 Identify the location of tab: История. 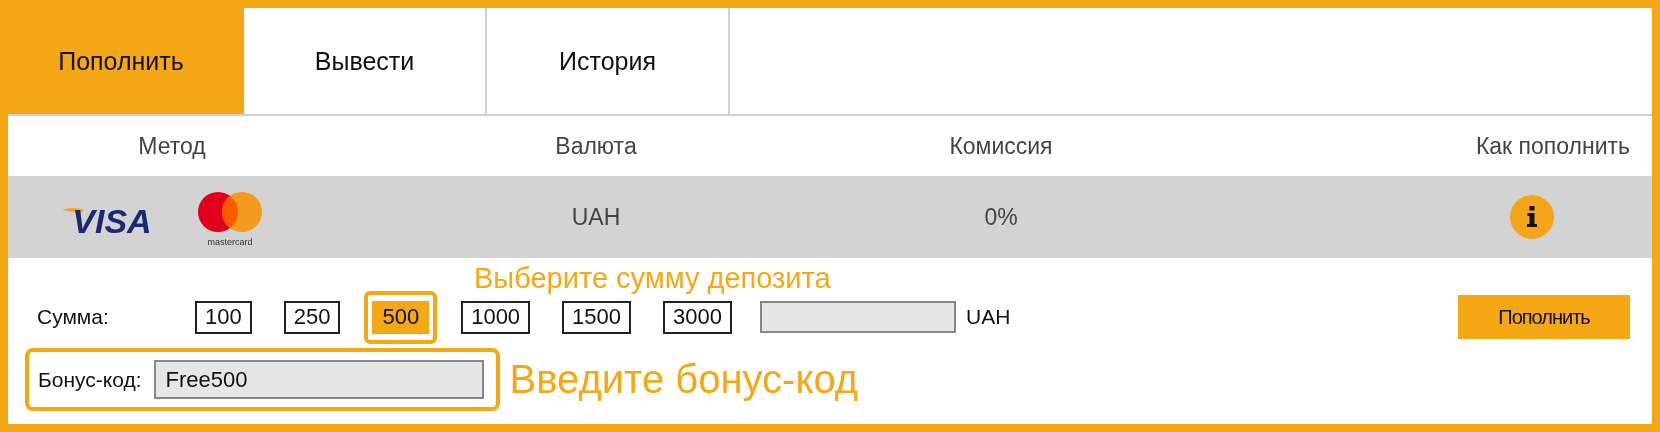
(608, 61).